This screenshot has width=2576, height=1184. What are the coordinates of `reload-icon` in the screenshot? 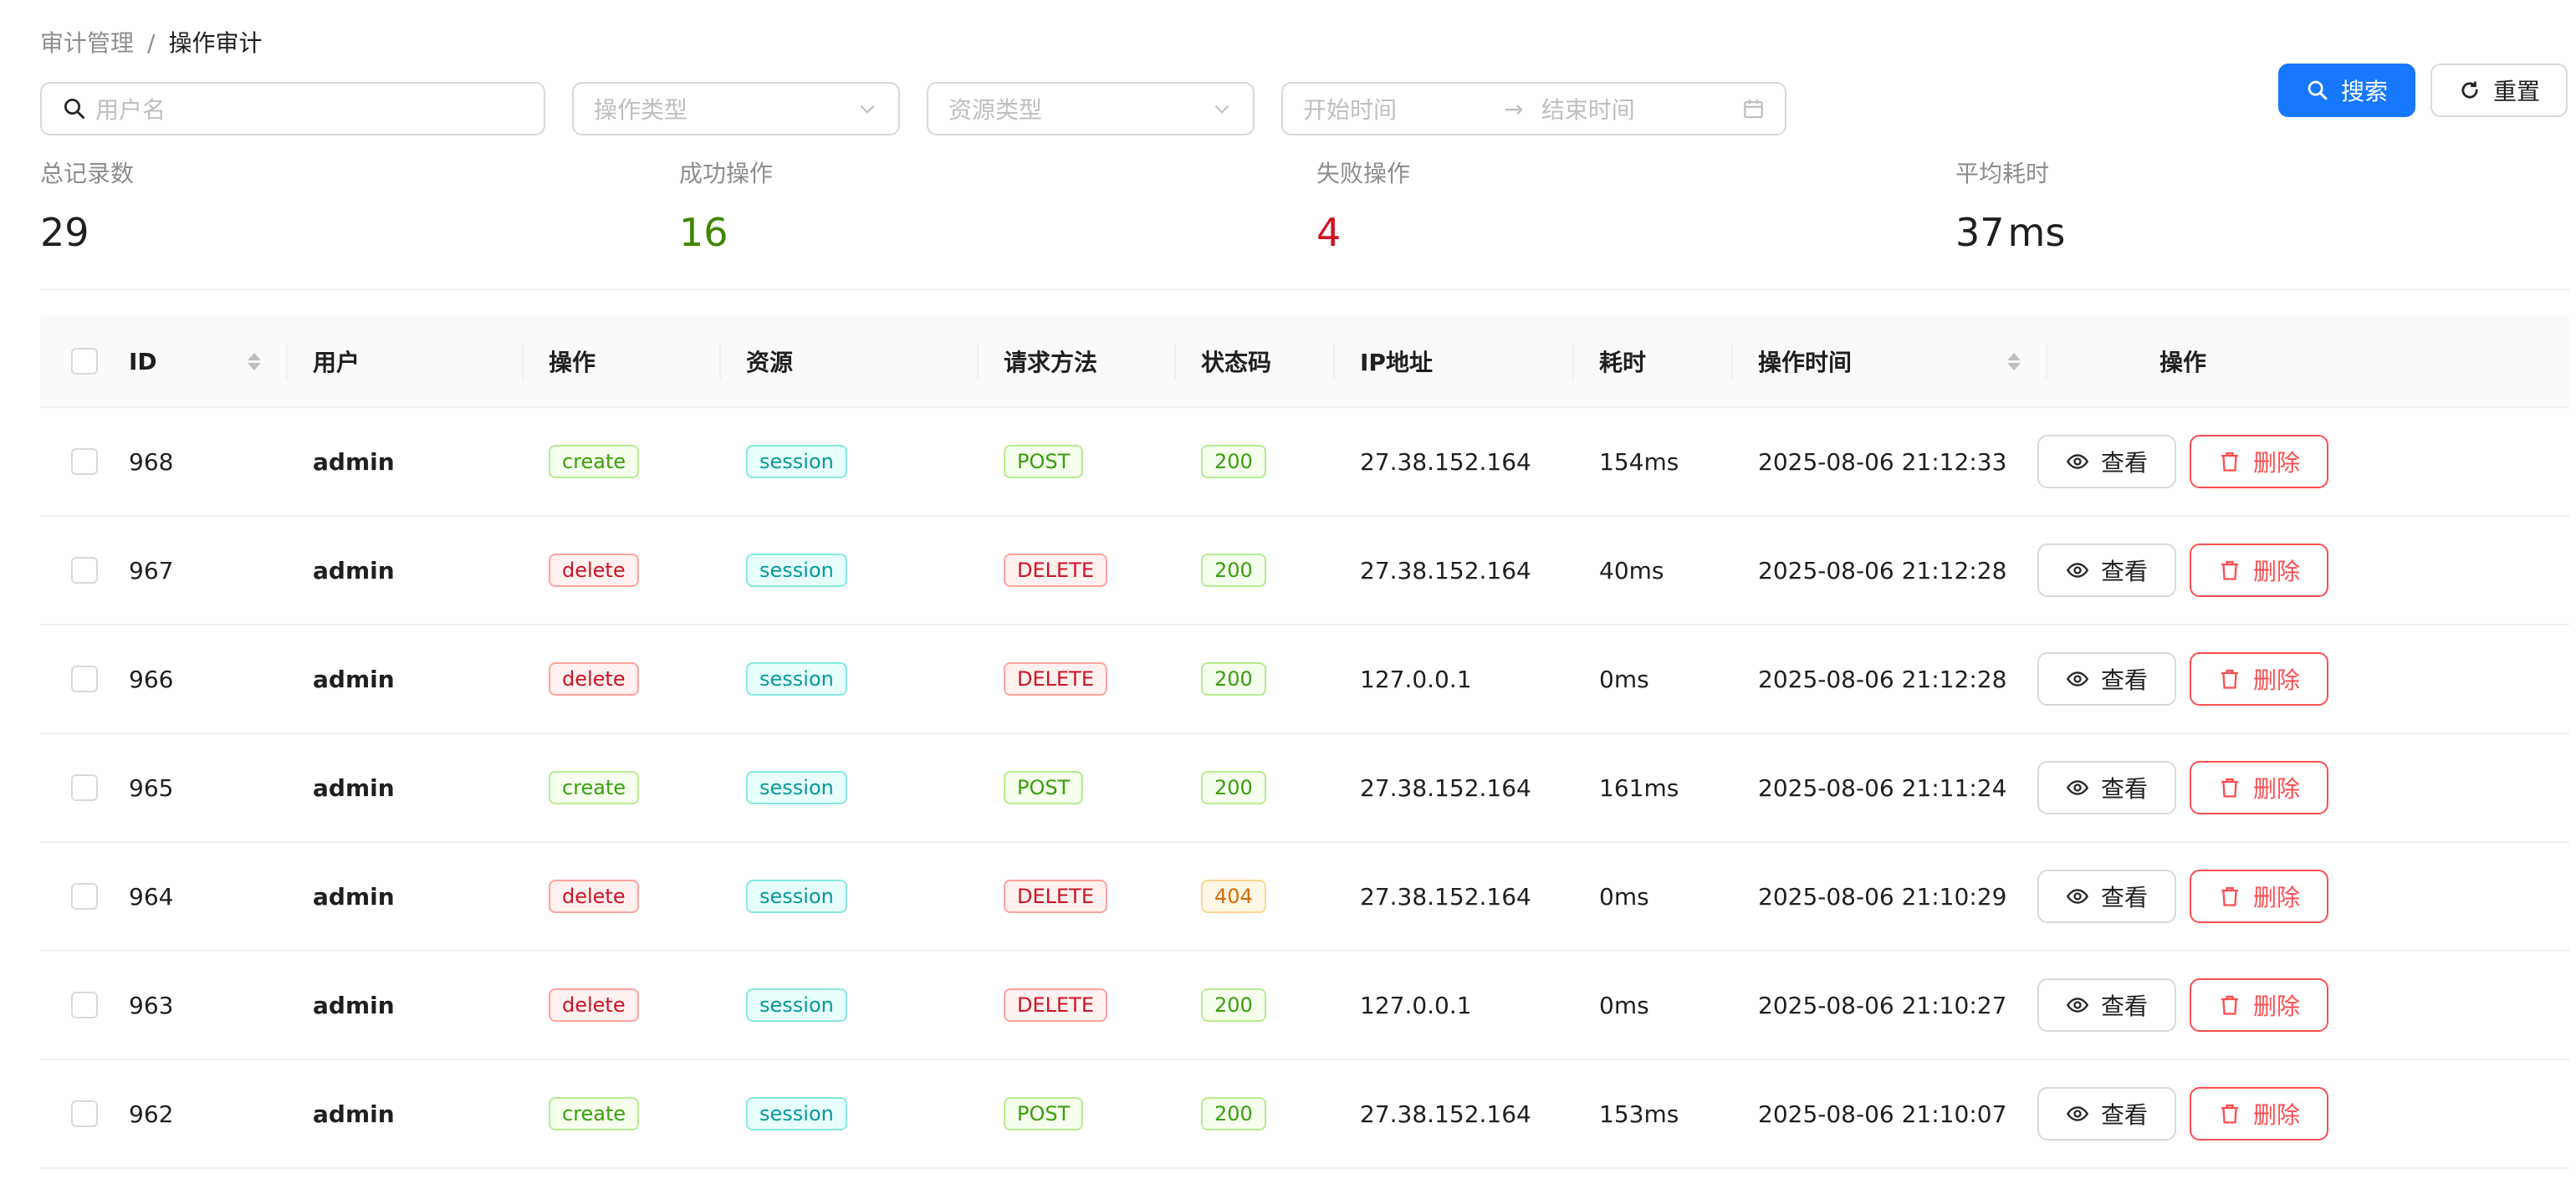 It's located at (2469, 90).